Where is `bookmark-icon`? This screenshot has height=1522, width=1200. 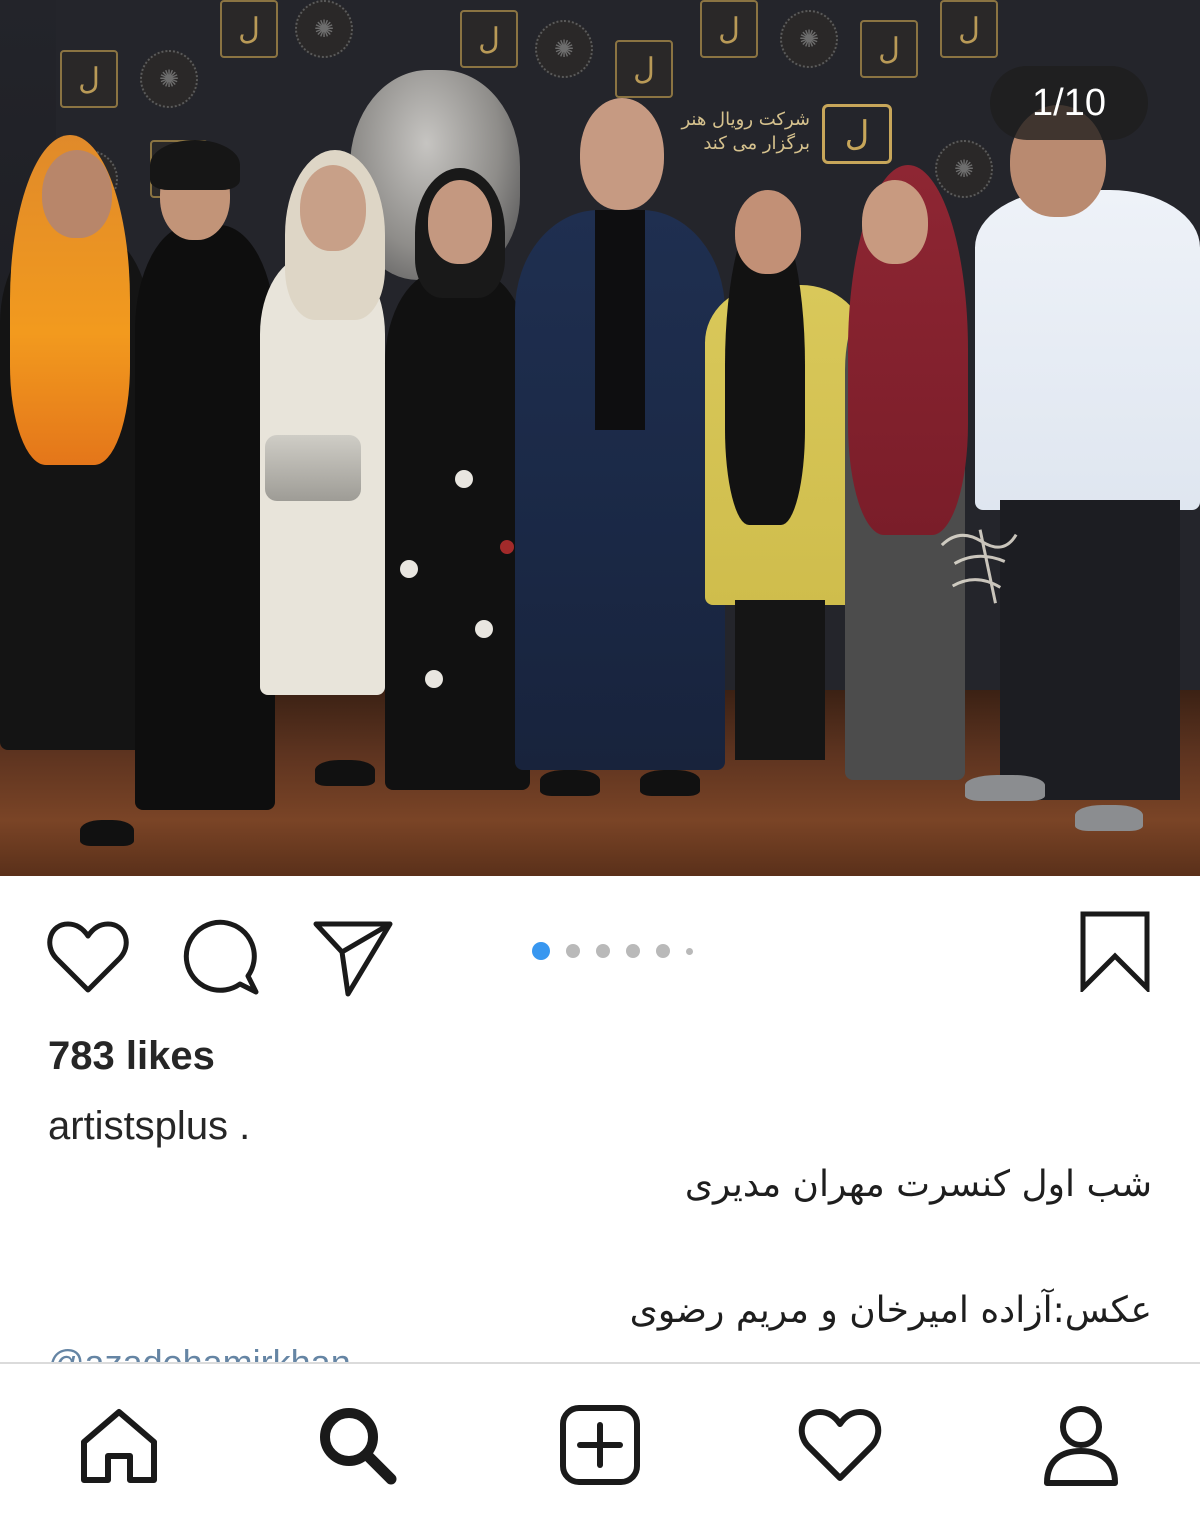
bookmark-icon is located at coordinates (1115, 953).